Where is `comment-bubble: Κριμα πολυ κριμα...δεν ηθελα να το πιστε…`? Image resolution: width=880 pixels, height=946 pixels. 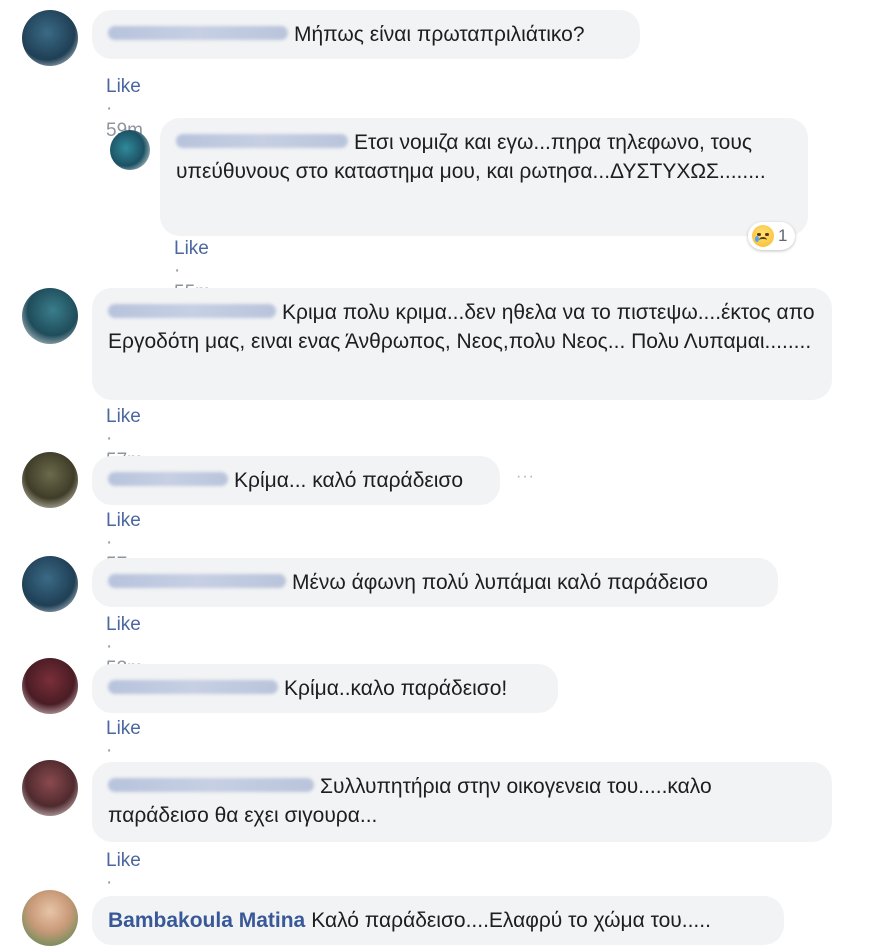
comment-bubble: Κριμα πολυ κριμα...δεν ηθελα να το πιστε… is located at coordinates (462, 344).